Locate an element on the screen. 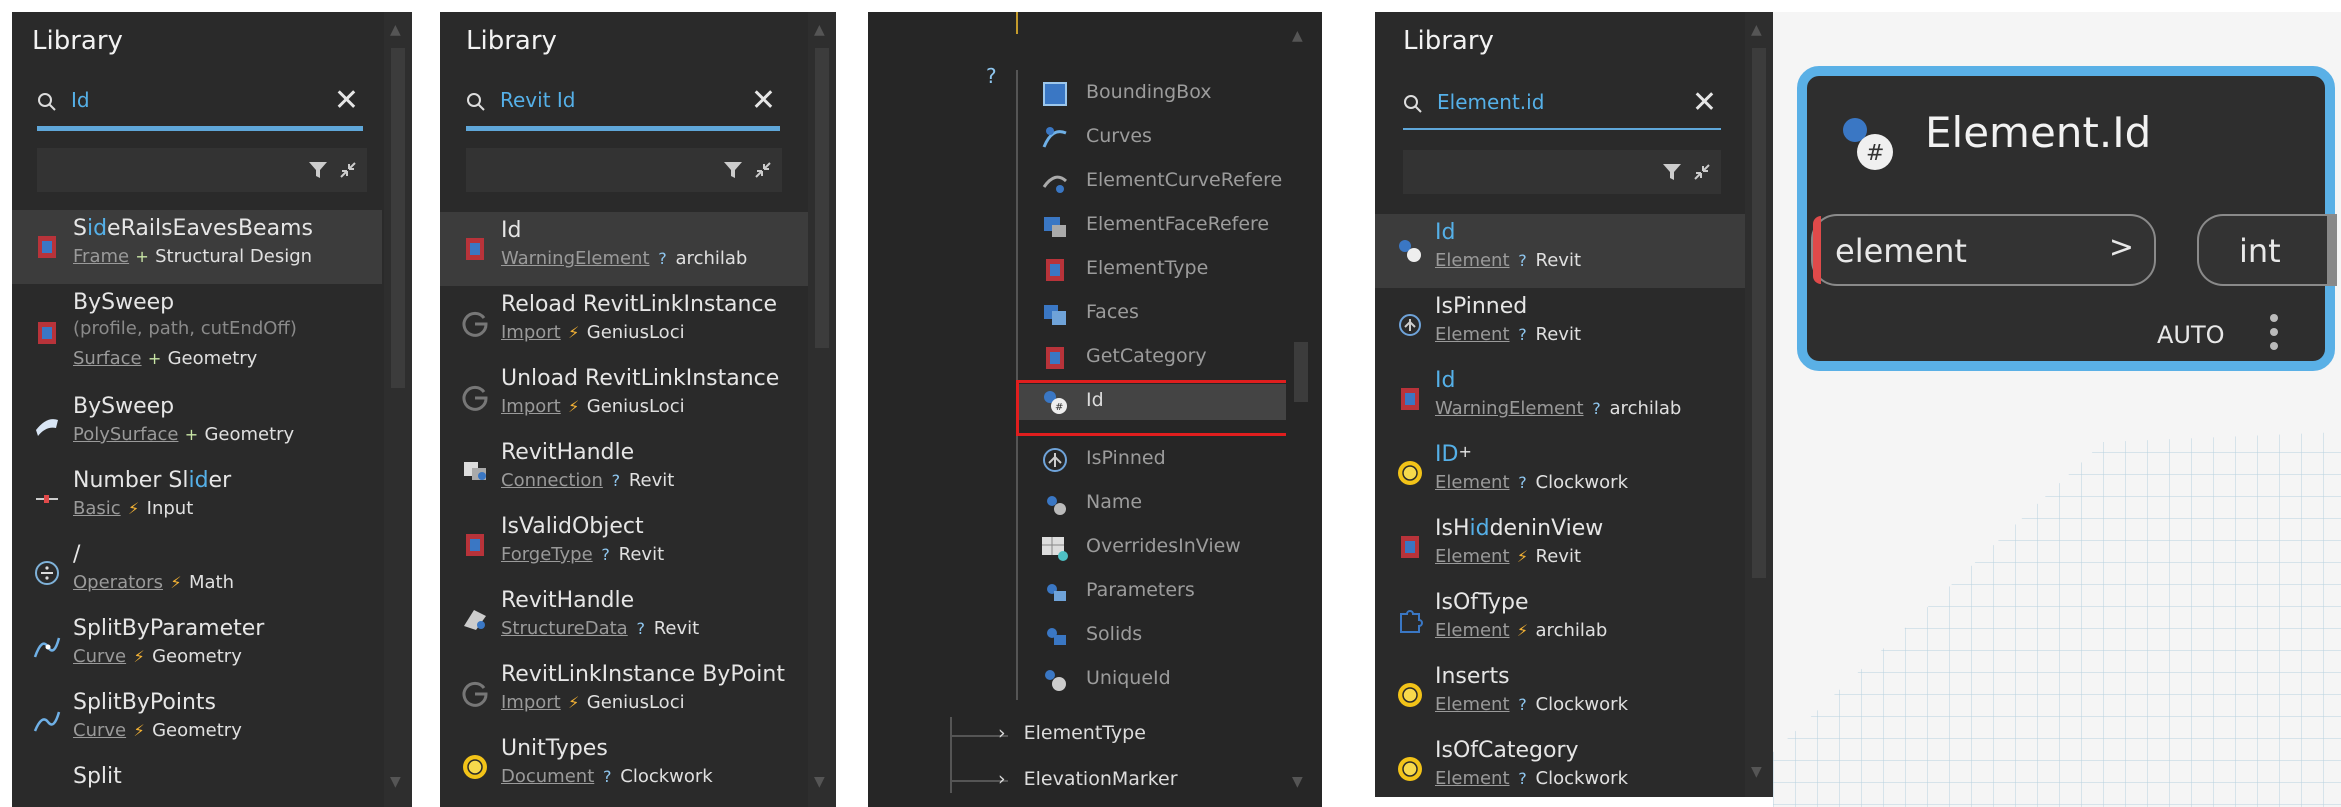 The width and height of the screenshot is (2341, 807). list-item: IsValidObject ForgeType? Revit is located at coordinates (624, 545).